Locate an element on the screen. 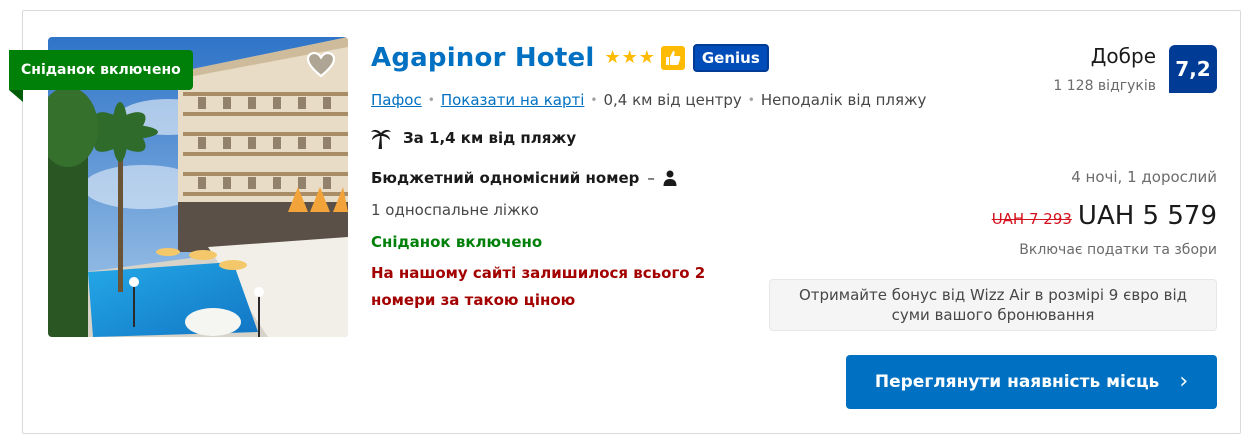 This screenshot has width=1259, height=437. breakfast-included-text: Сніданок включено is located at coordinates (457, 242).